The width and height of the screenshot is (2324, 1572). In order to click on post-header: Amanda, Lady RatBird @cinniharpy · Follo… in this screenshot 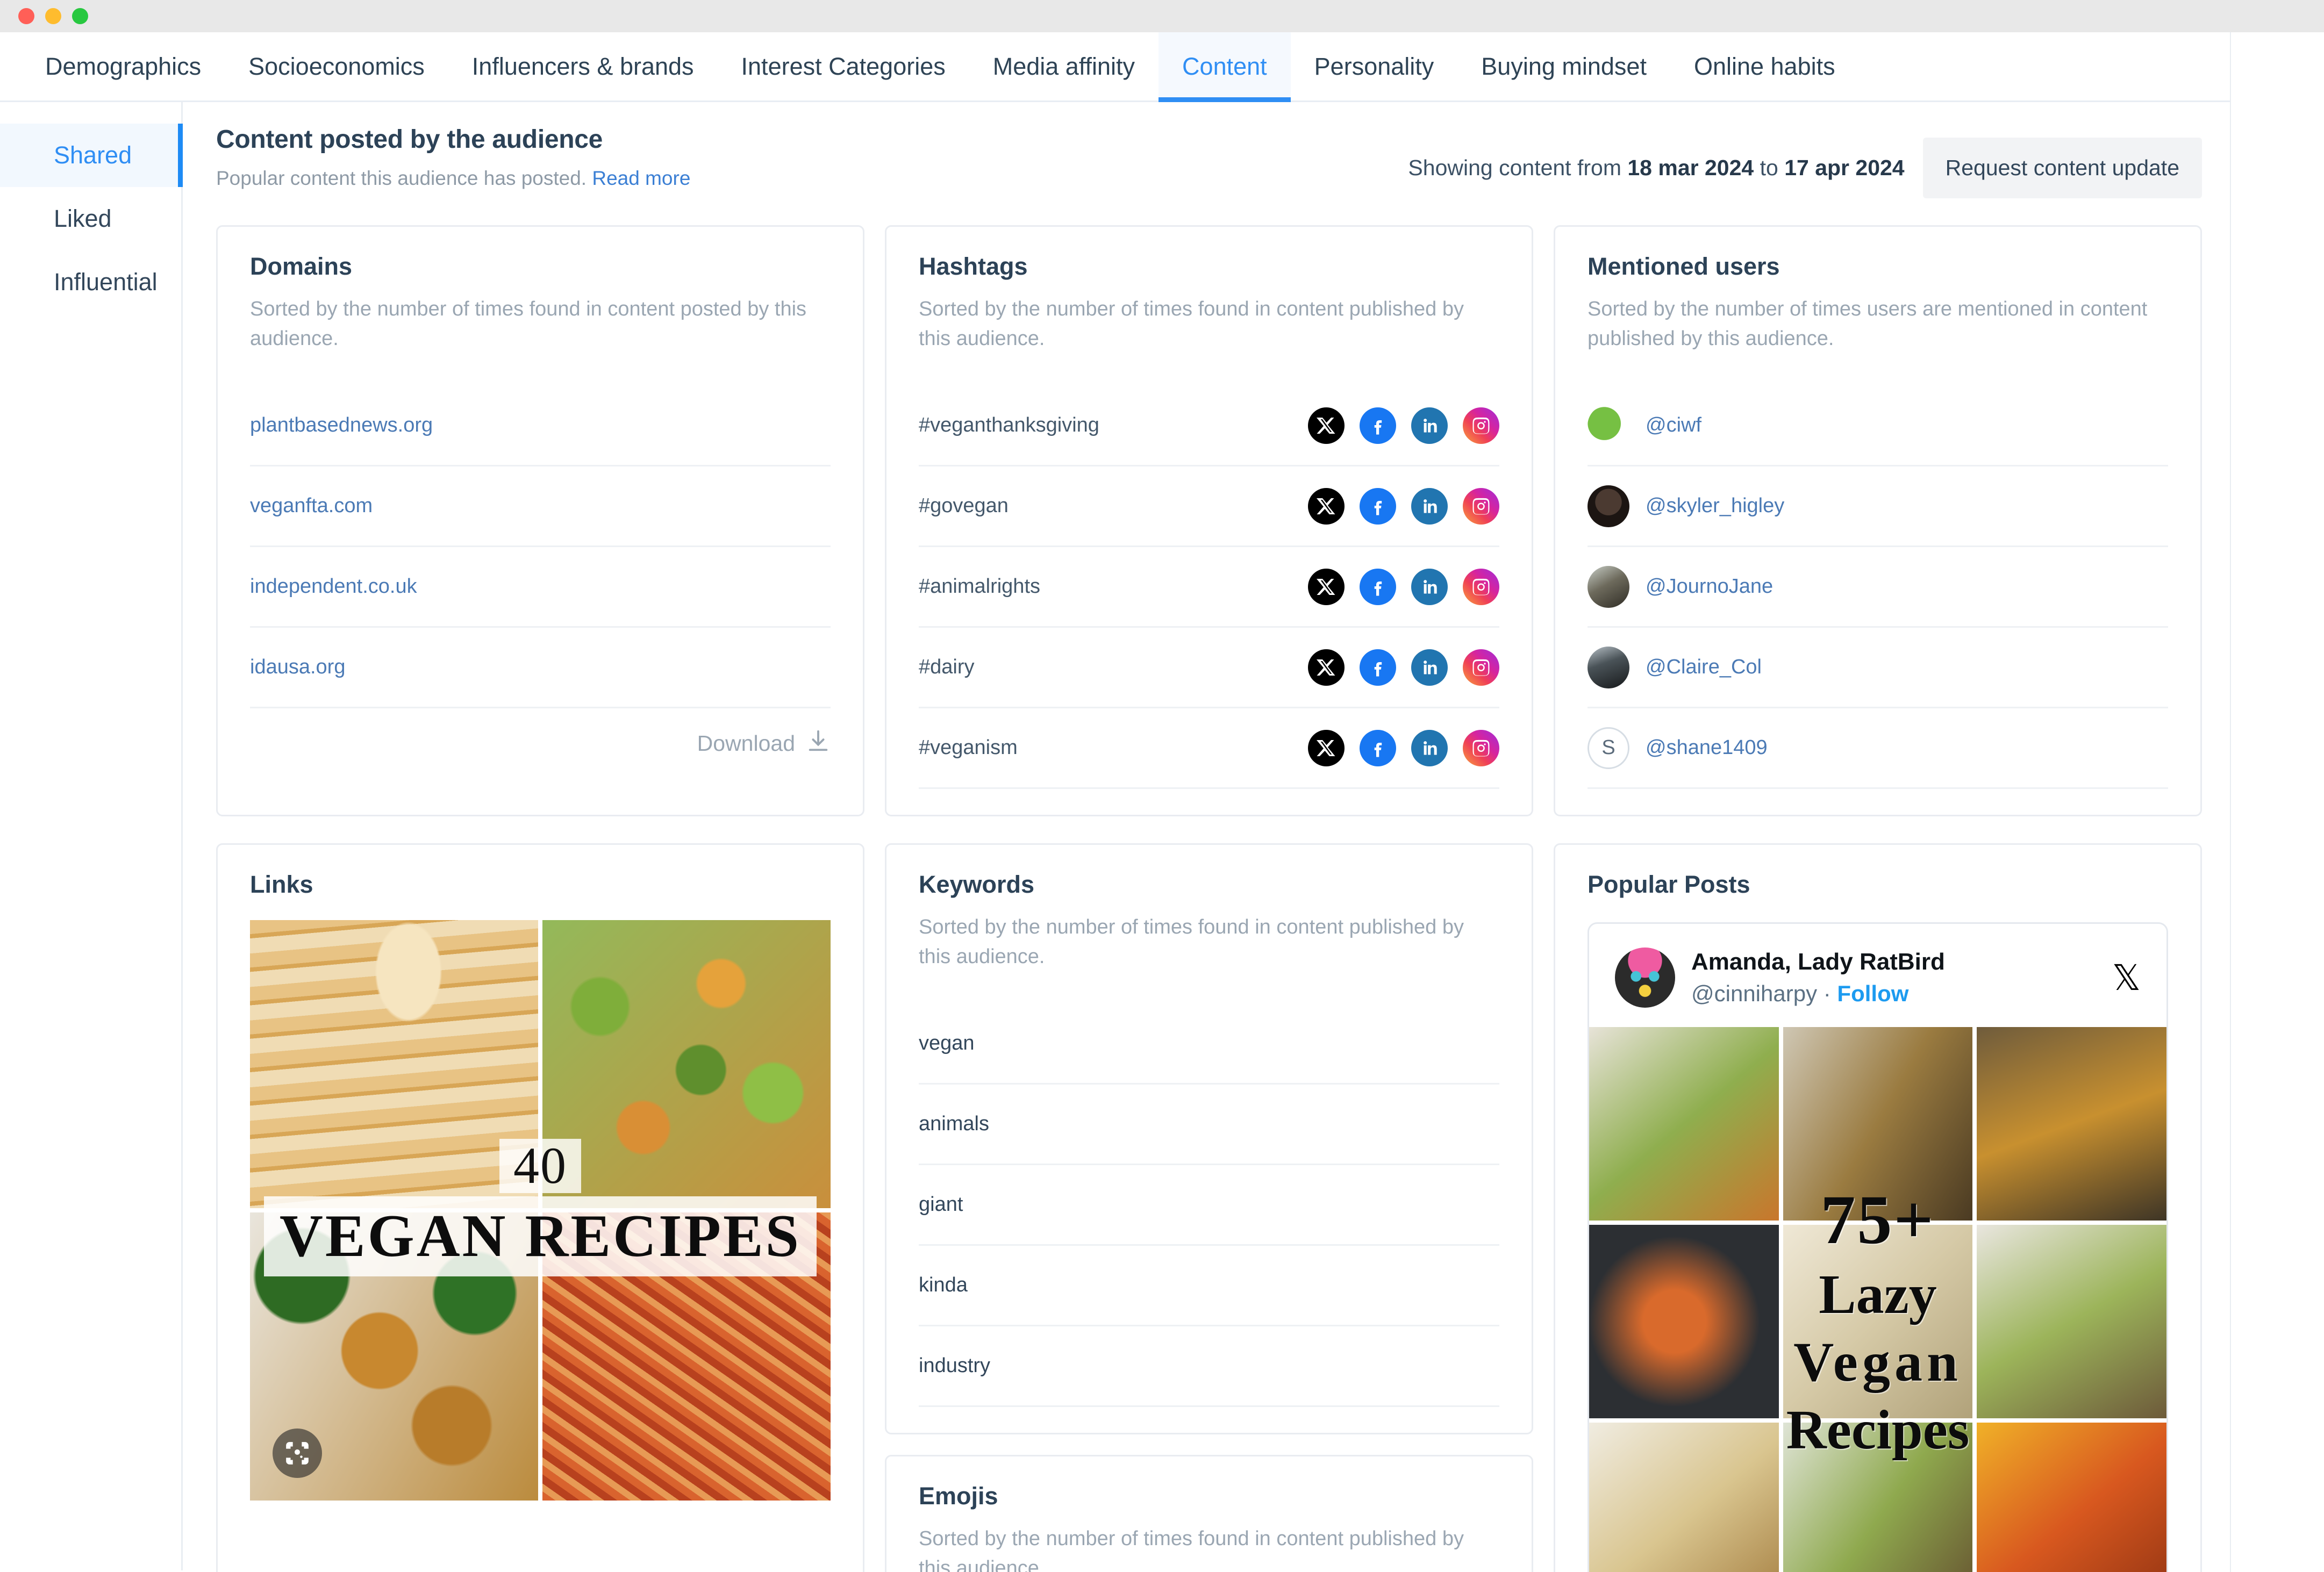, I will do `click(1877, 975)`.